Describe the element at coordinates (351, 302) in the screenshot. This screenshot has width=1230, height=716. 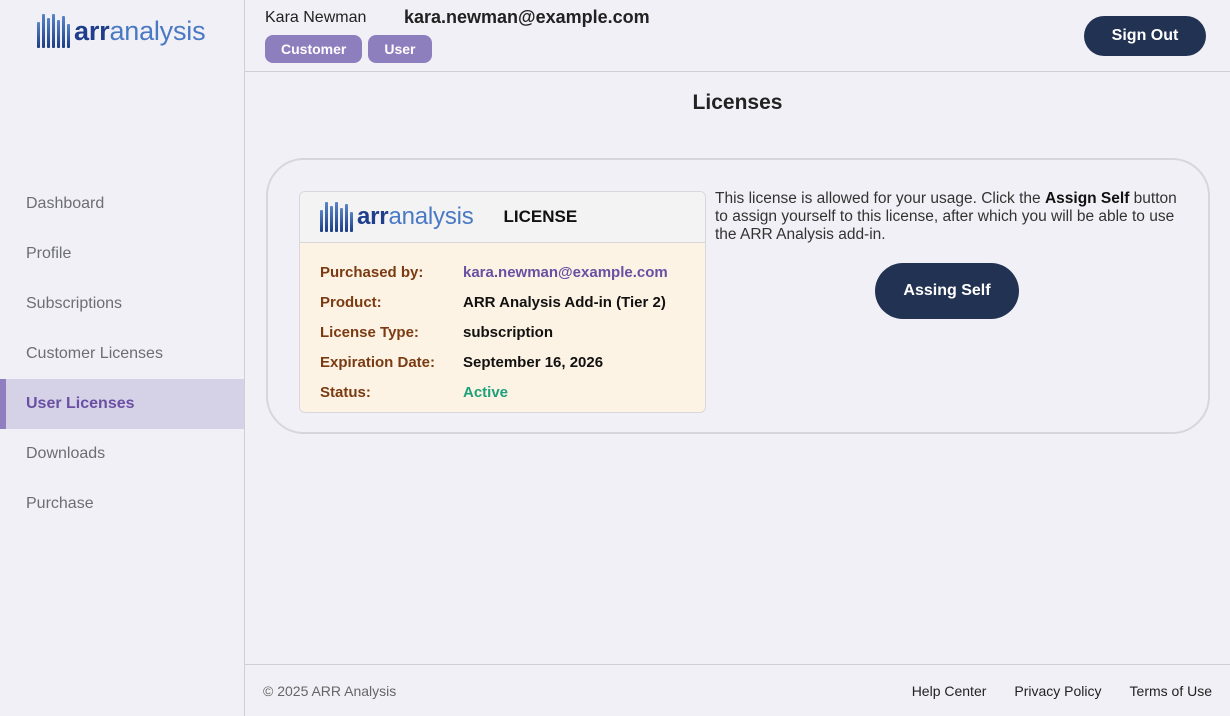
I see `field-label: Product:` at that location.